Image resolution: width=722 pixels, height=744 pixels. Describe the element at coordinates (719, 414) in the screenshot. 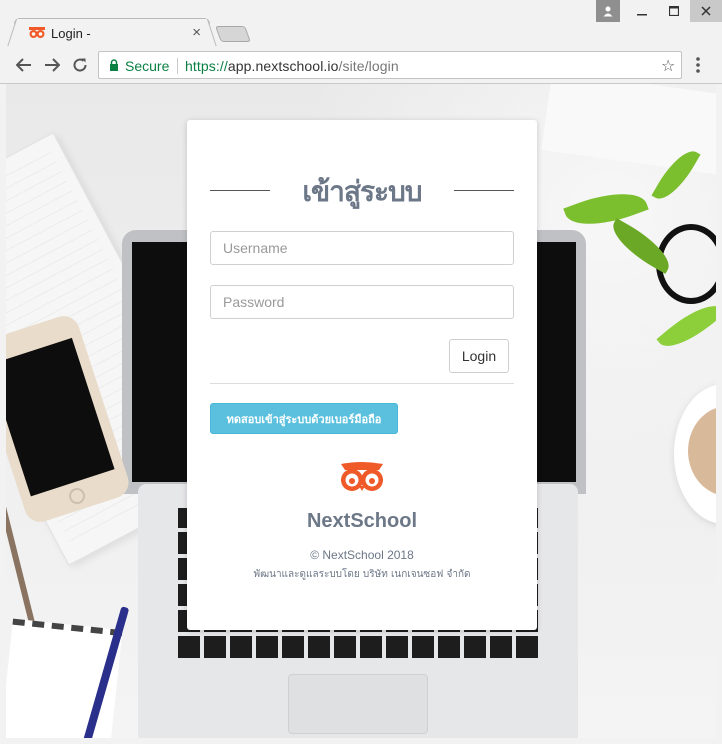

I see `window-frame-right` at that location.